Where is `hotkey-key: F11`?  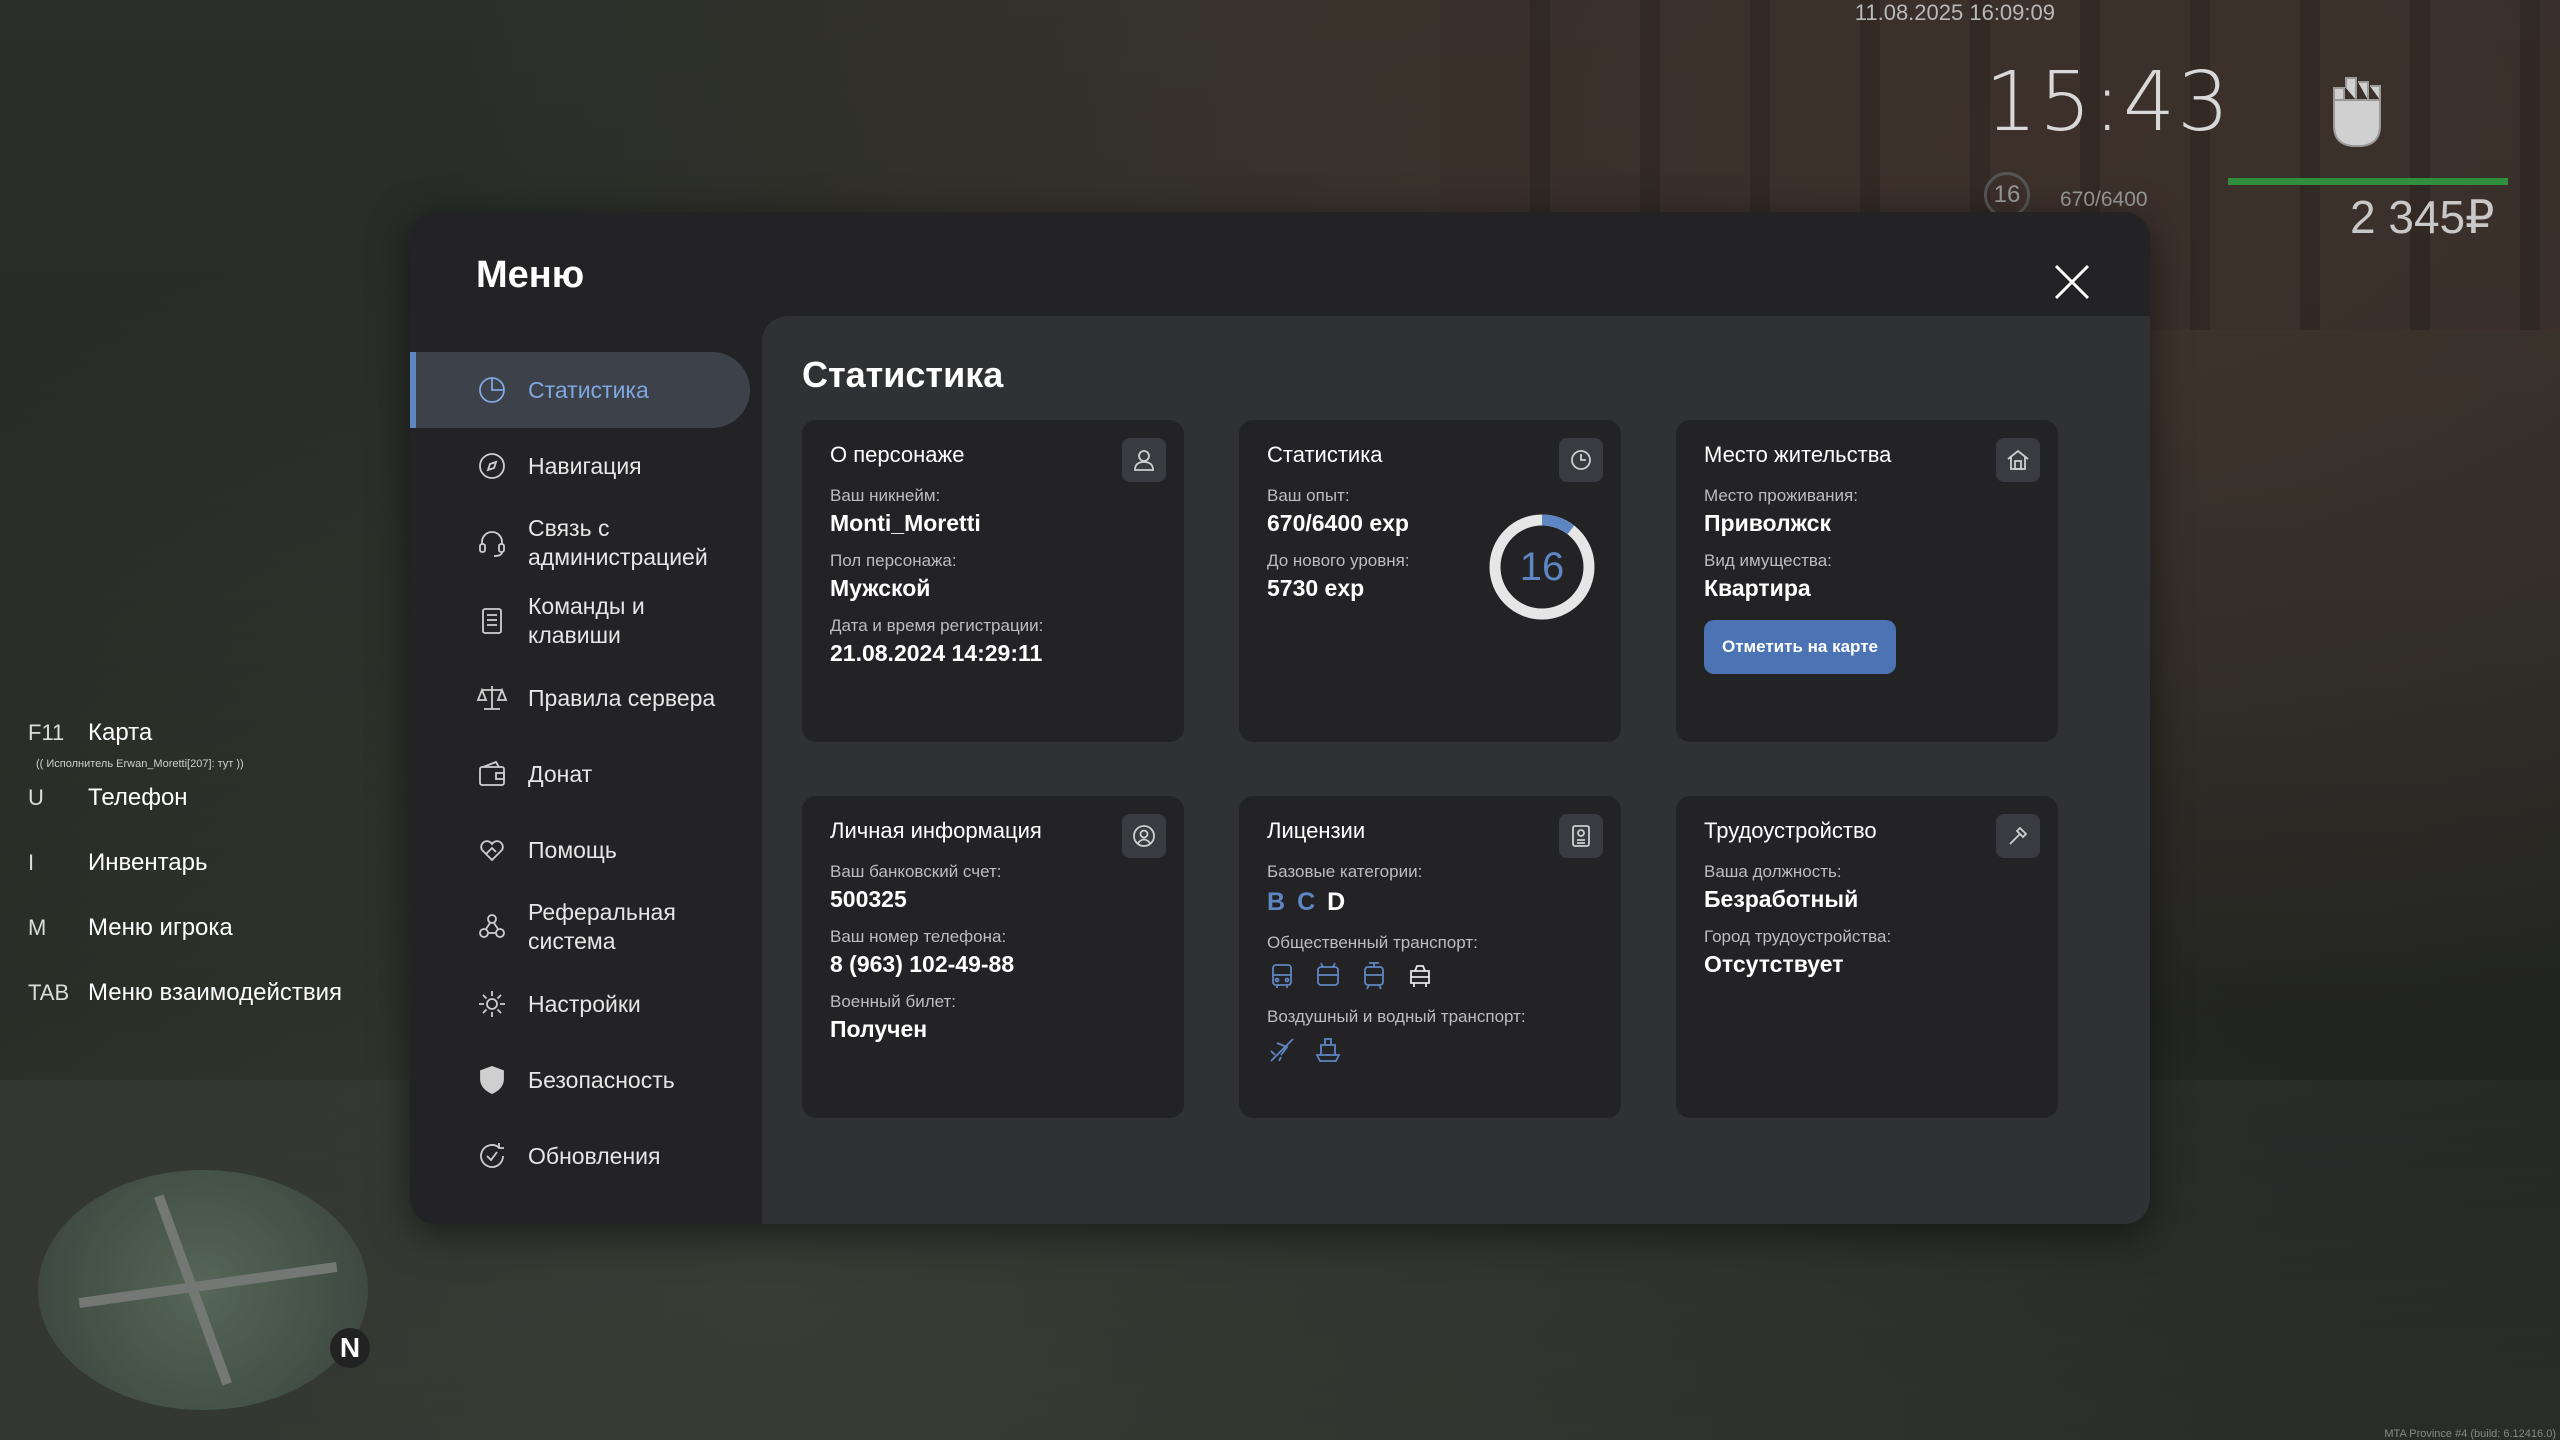 hotkey-key: F11 is located at coordinates (46, 732).